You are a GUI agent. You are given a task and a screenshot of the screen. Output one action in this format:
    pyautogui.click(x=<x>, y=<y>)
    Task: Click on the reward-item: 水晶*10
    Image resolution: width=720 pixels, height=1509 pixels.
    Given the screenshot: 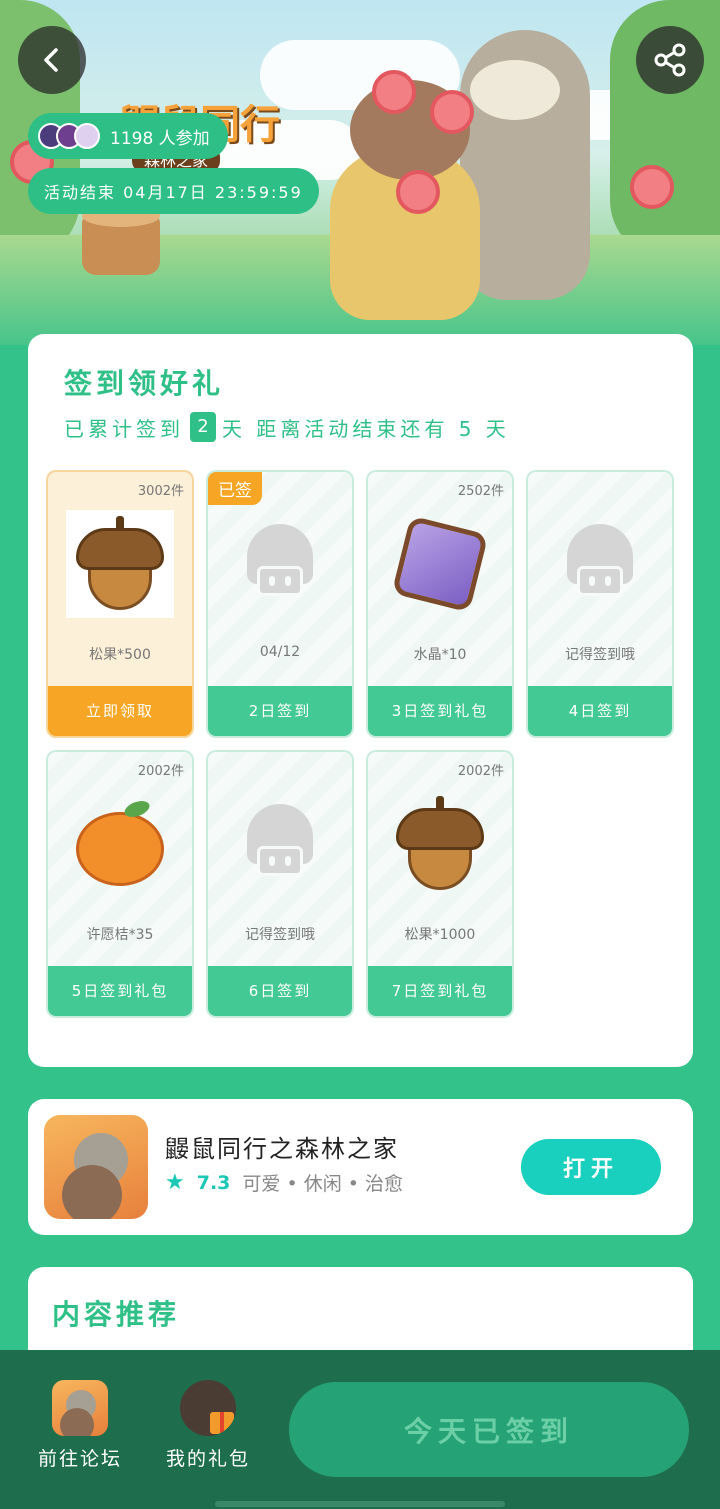 What is the action you would take?
    pyautogui.click(x=440, y=655)
    